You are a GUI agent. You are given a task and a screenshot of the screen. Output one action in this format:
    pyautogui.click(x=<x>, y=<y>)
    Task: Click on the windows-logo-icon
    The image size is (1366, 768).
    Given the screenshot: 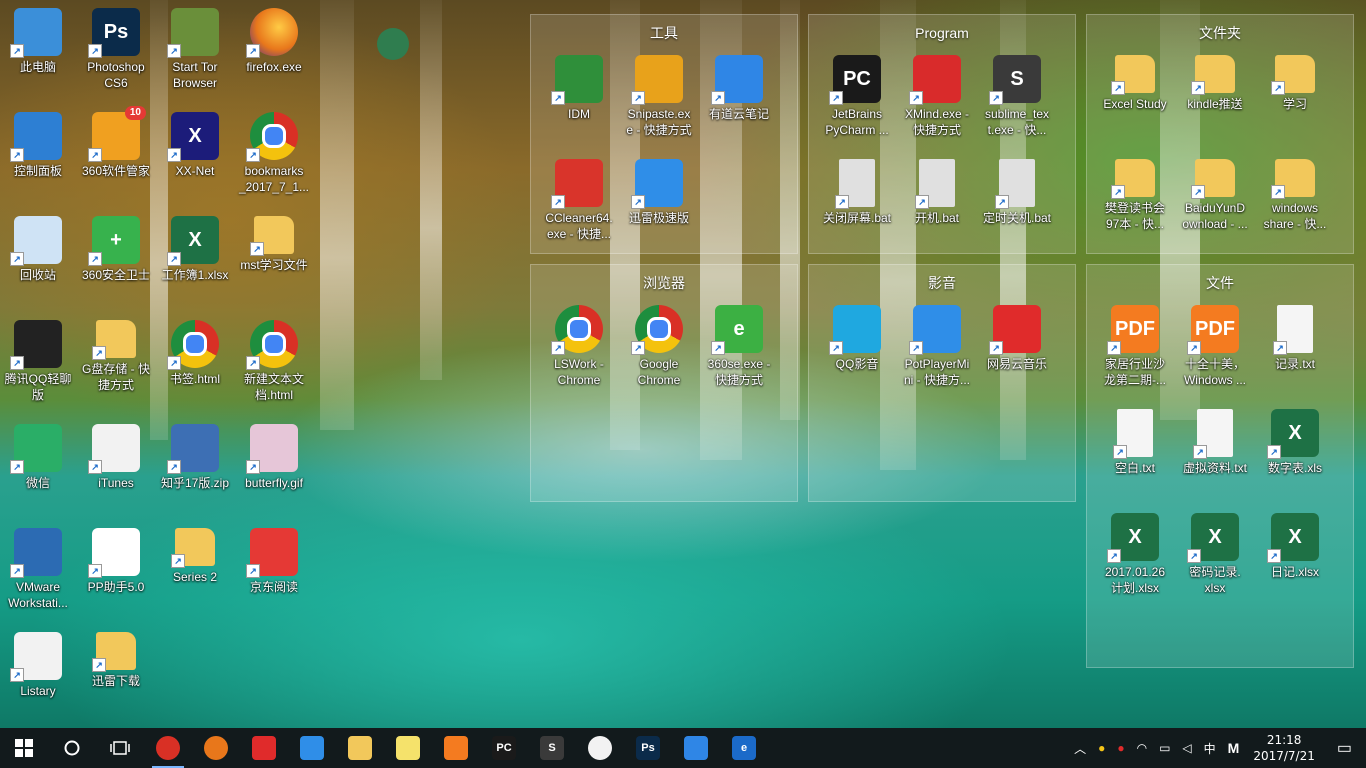 What is the action you would take?
    pyautogui.click(x=24, y=748)
    